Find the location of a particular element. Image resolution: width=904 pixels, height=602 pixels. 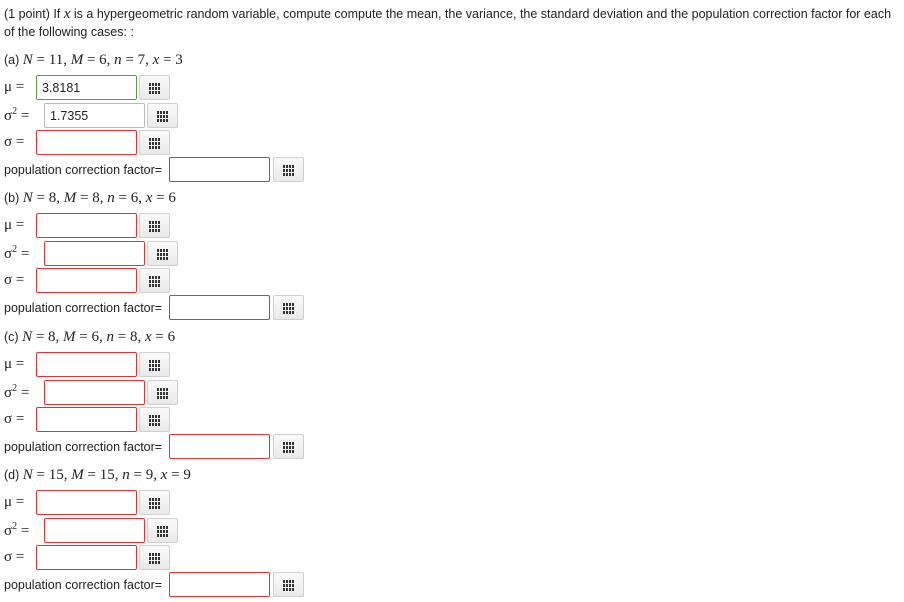

part-b-variance-row: σ2 = is located at coordinates (16, 253).